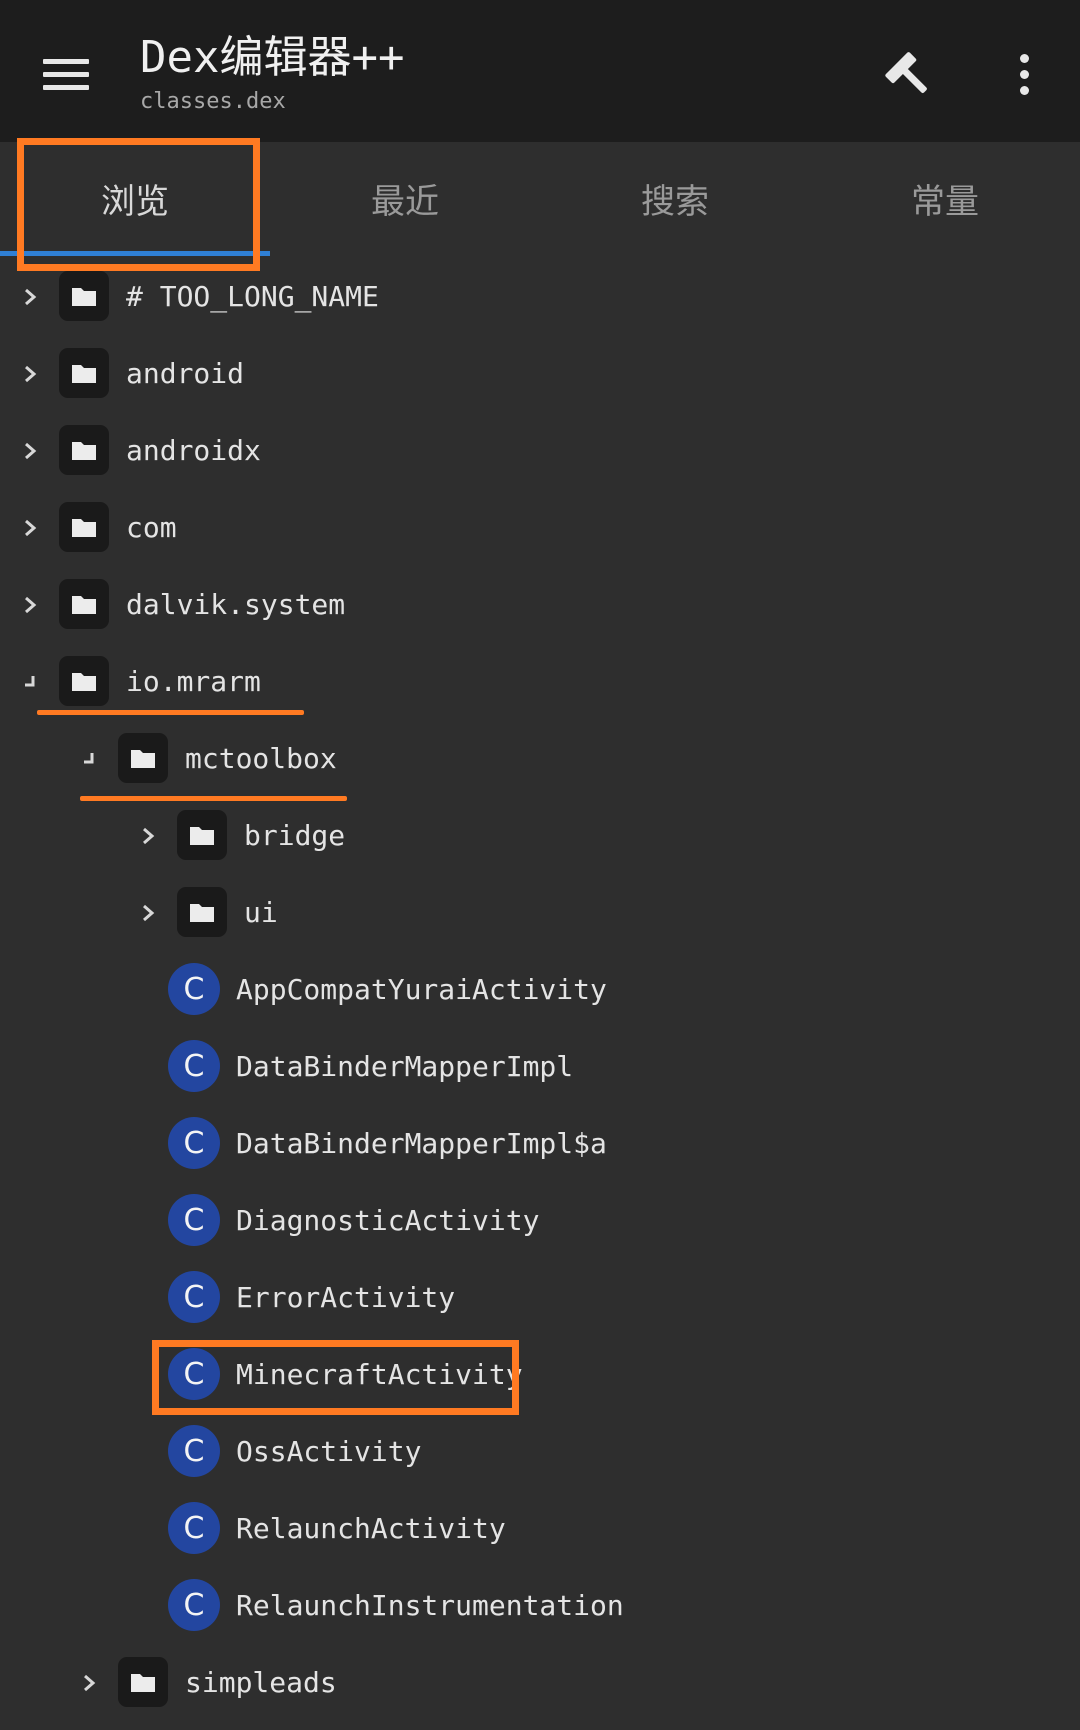 The image size is (1080, 1730). Describe the element at coordinates (193, 681) in the screenshot. I see `tree-row-label: io.mrarm` at that location.